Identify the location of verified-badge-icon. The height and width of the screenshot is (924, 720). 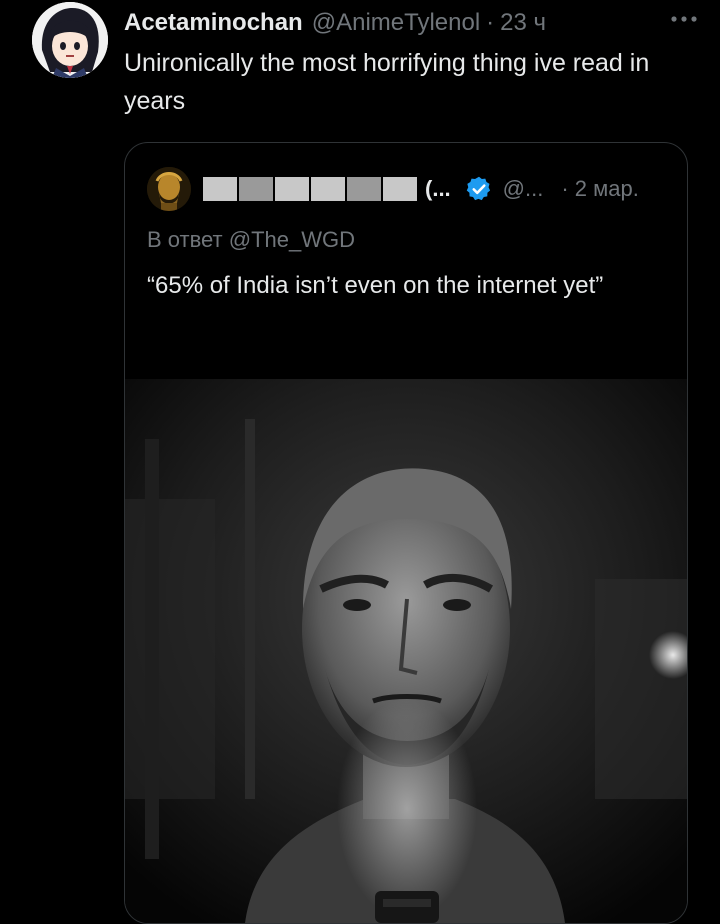
(478, 188).